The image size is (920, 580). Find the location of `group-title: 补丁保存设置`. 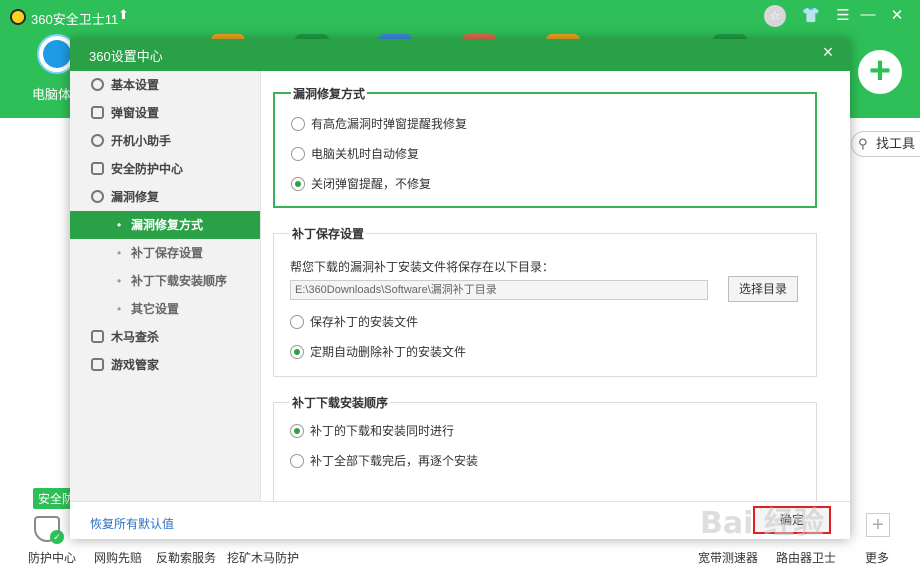

group-title: 补丁保存设置 is located at coordinates (328, 233).